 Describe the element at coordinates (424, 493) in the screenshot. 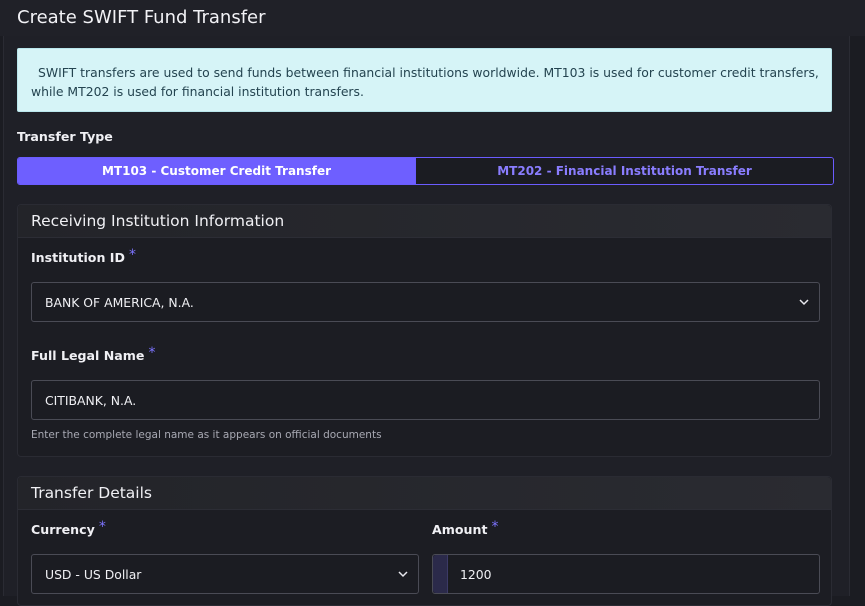

I see `section-header: Transfer Details` at that location.